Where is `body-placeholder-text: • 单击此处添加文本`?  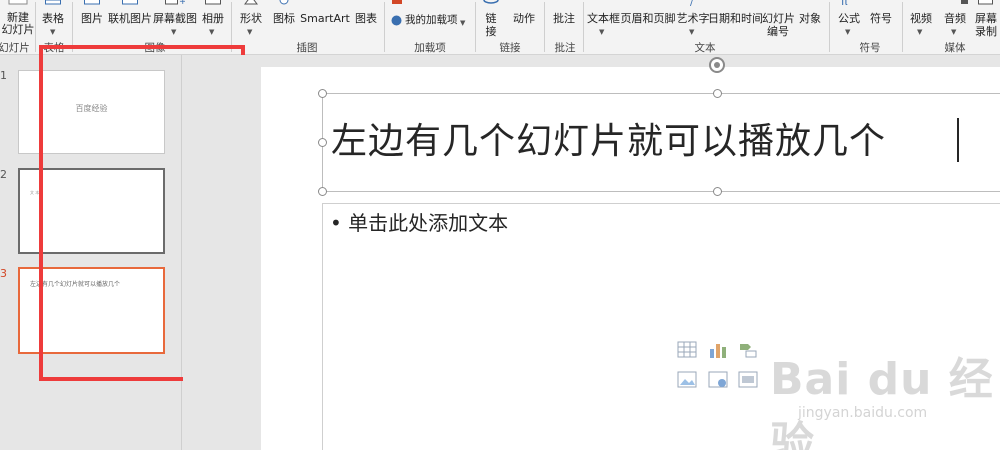 body-placeholder-text: • 单击此处添加文本 is located at coordinates (419, 221).